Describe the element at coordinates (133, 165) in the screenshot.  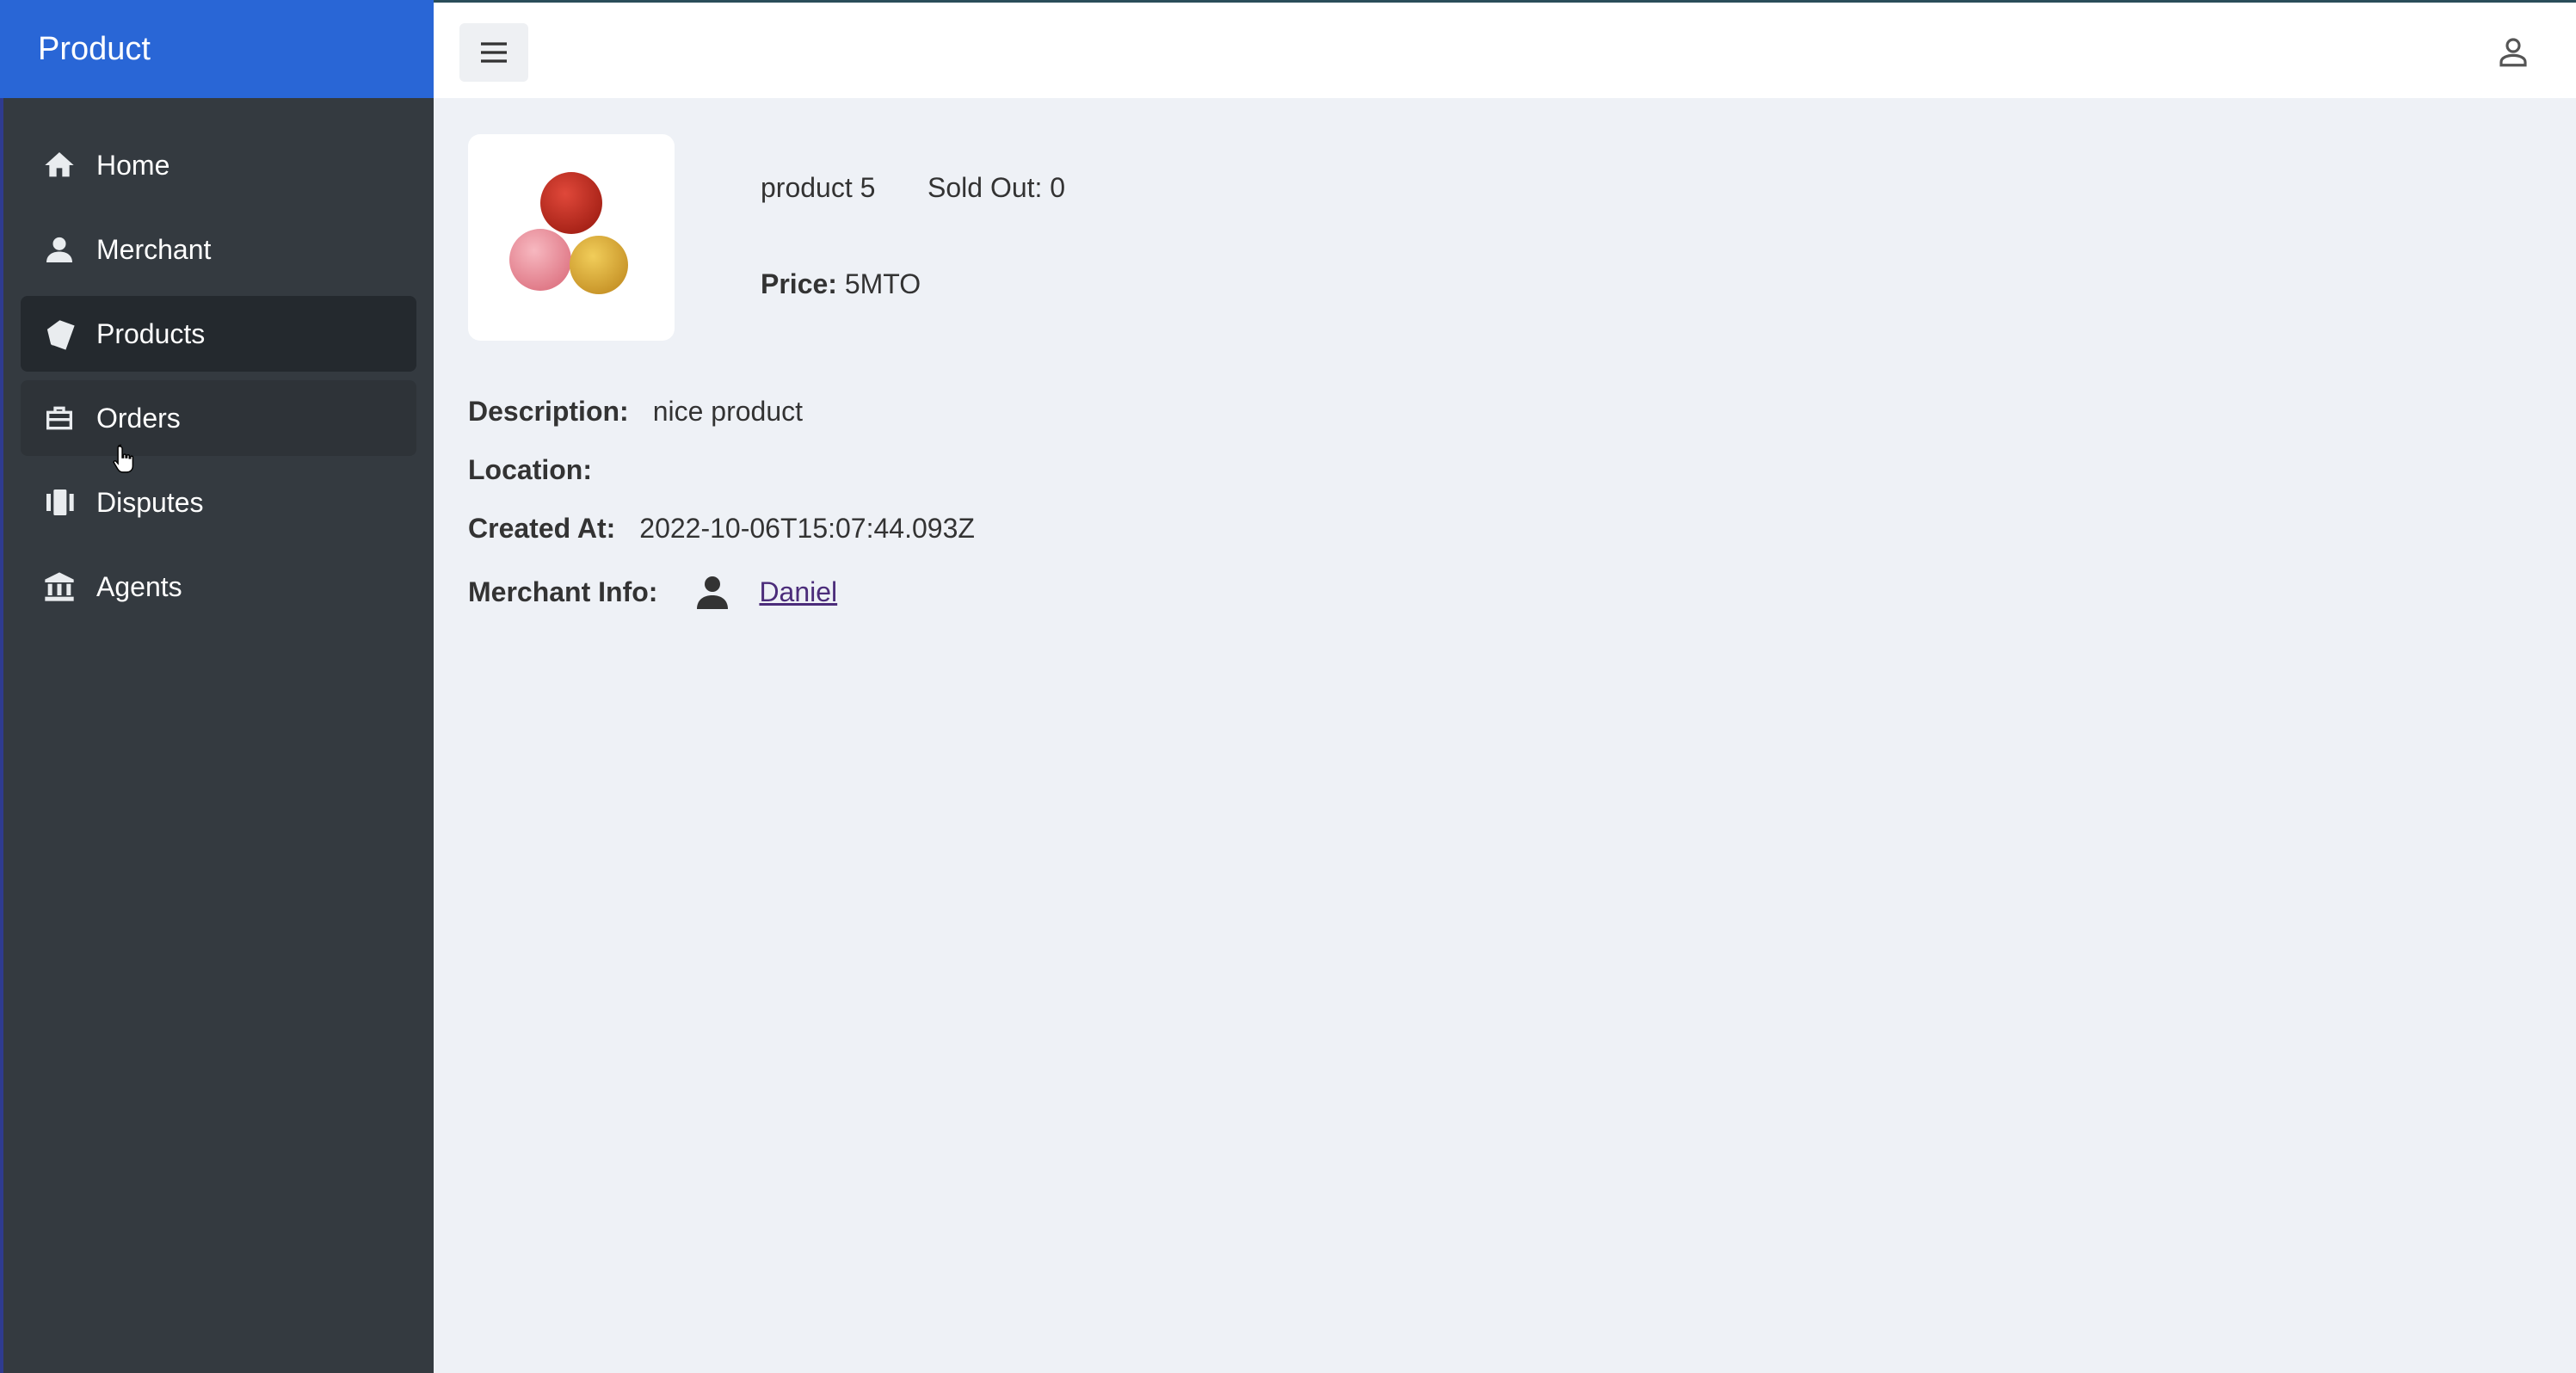
I see `sidebar-item-label: Home` at that location.